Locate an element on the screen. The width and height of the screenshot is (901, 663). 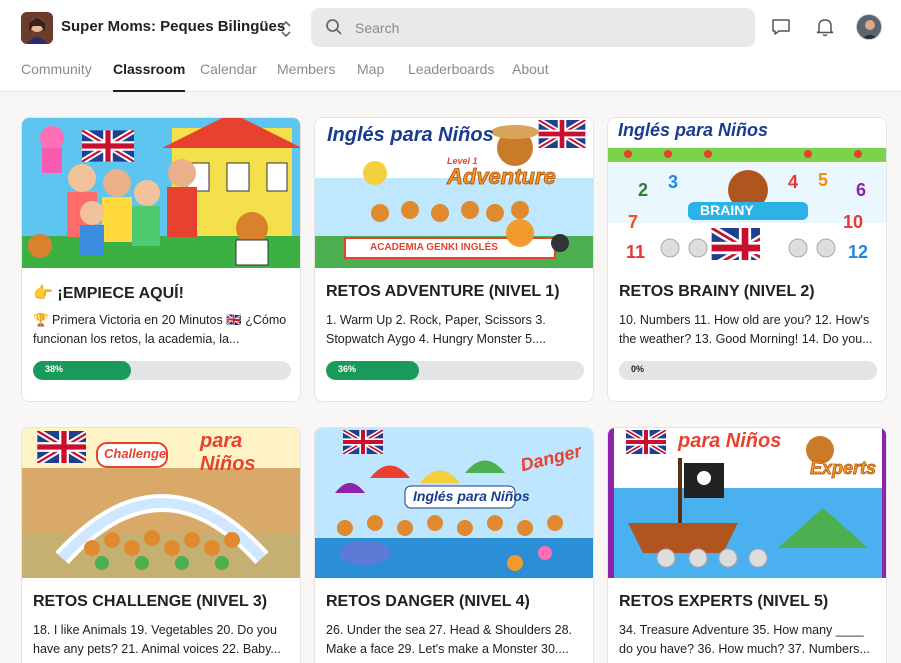
course-progress-bar: 0% is located at coordinates (748, 370).